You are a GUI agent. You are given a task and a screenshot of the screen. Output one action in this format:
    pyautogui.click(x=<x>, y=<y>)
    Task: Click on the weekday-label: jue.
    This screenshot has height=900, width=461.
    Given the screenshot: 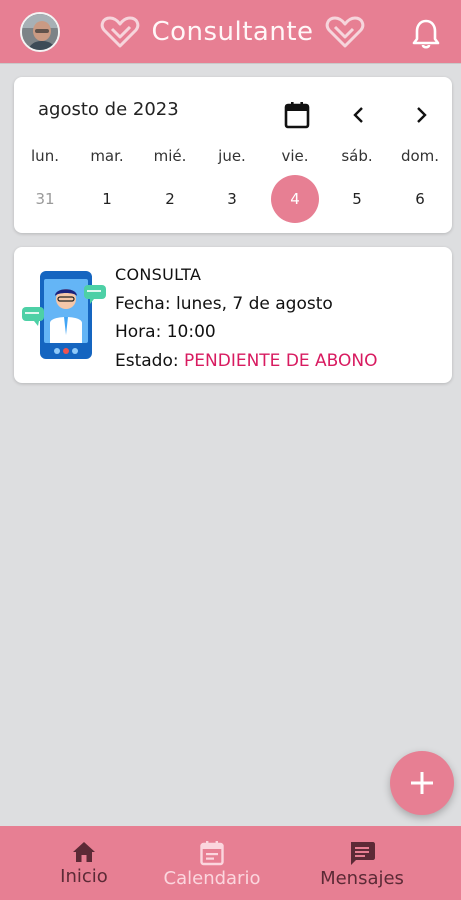 What is the action you would take?
    pyautogui.click(x=232, y=156)
    